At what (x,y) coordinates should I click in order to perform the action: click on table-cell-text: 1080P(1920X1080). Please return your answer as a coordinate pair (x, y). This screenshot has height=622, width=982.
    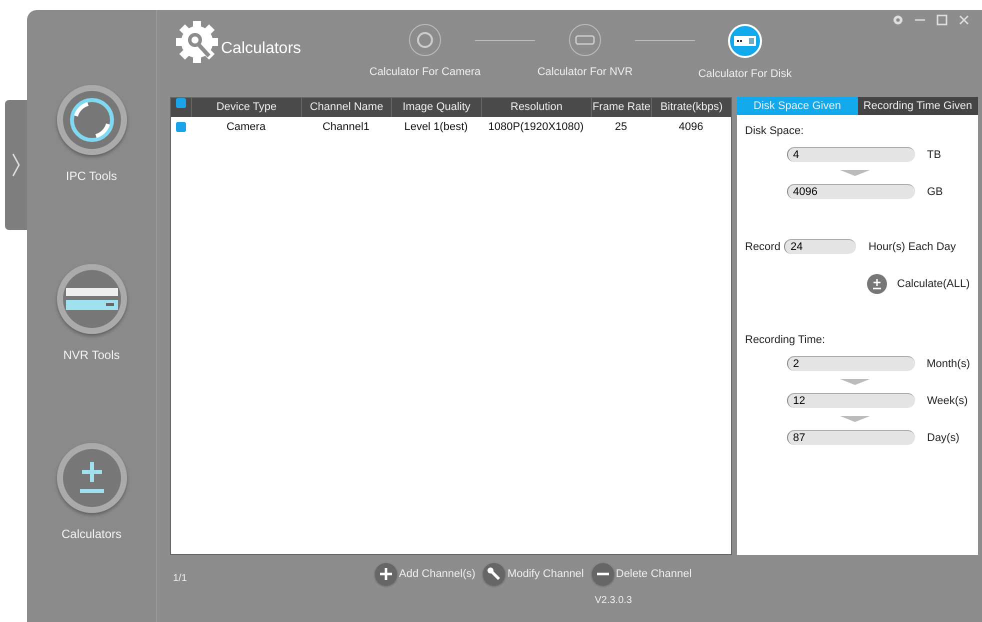
    Looking at the image, I should click on (536, 126).